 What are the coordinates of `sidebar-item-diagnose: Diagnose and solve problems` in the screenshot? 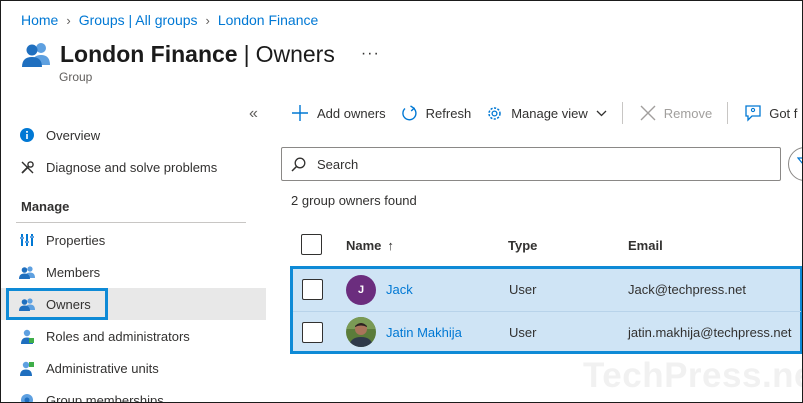 It's located at (133, 167).